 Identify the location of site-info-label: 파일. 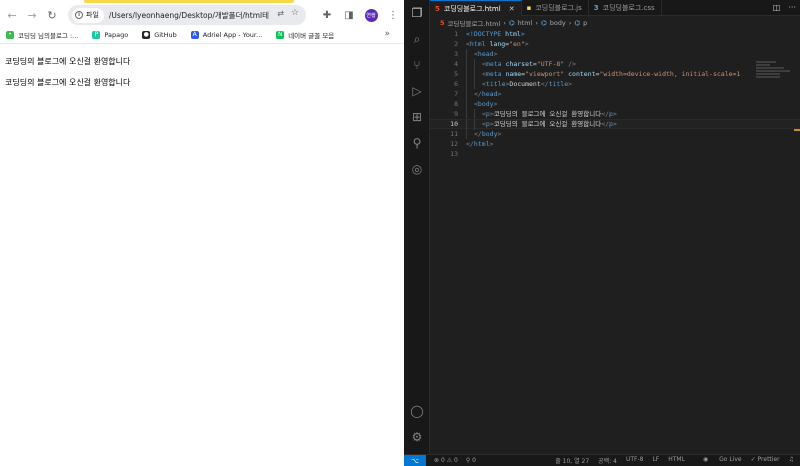
(92, 15).